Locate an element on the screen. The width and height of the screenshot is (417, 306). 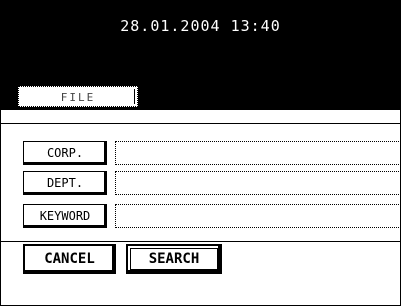
dept-row: DEPT. is located at coordinates (211, 183).